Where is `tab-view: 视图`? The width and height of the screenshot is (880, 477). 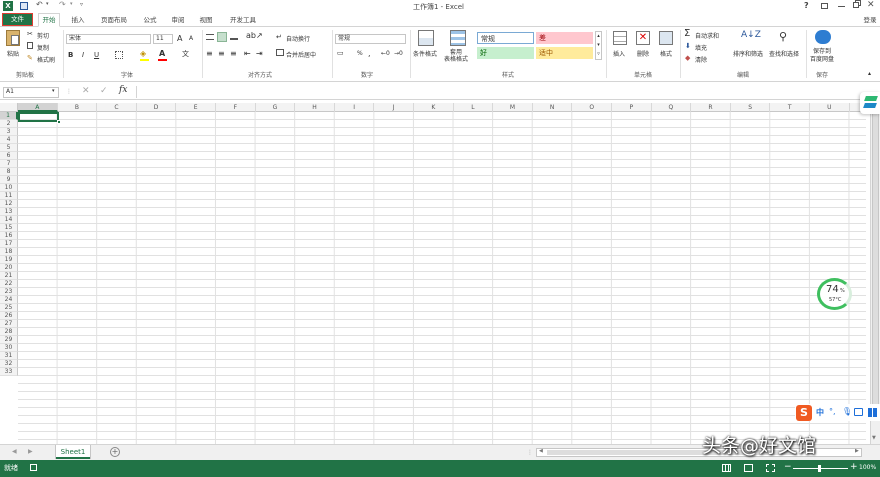 tab-view: 视图 is located at coordinates (206, 20).